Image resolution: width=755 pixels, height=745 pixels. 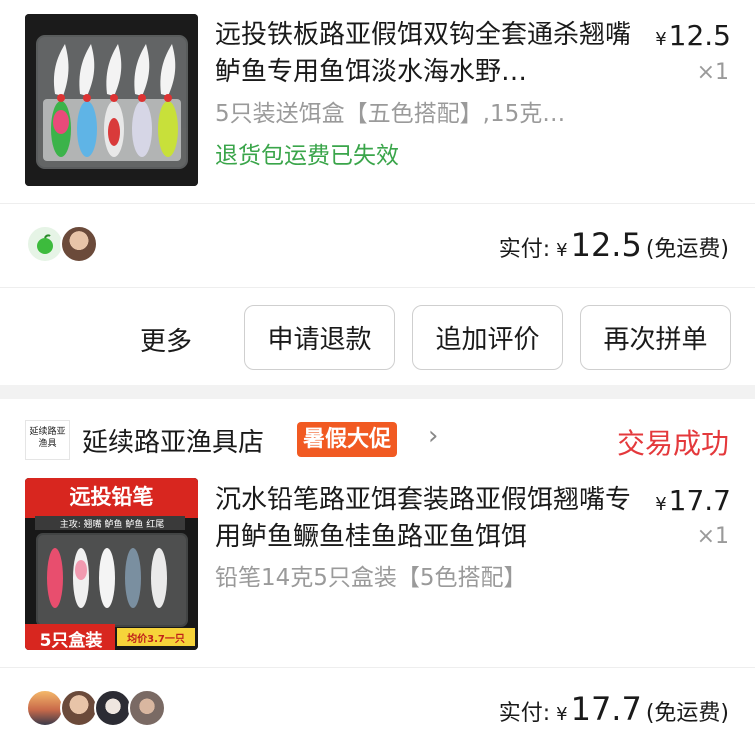 I want to click on product-thumbnail, so click(x=111, y=100).